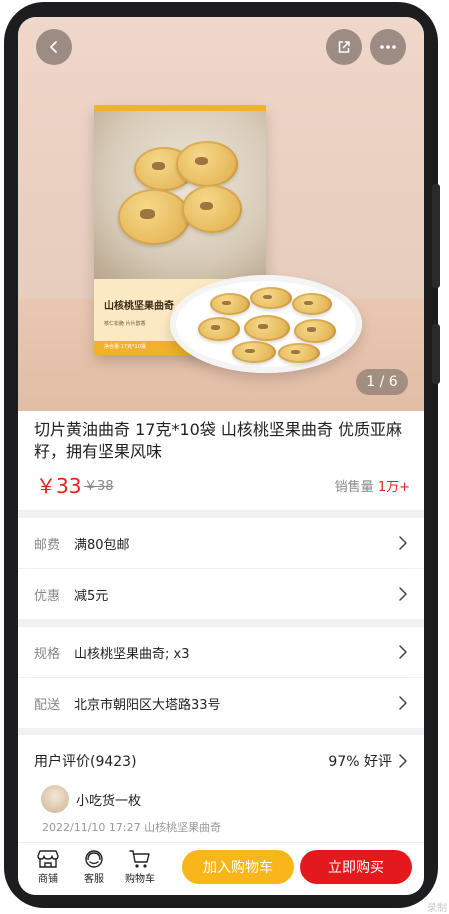 The width and height of the screenshot is (449, 914). I want to click on chevron-left-icon, so click(53, 47).